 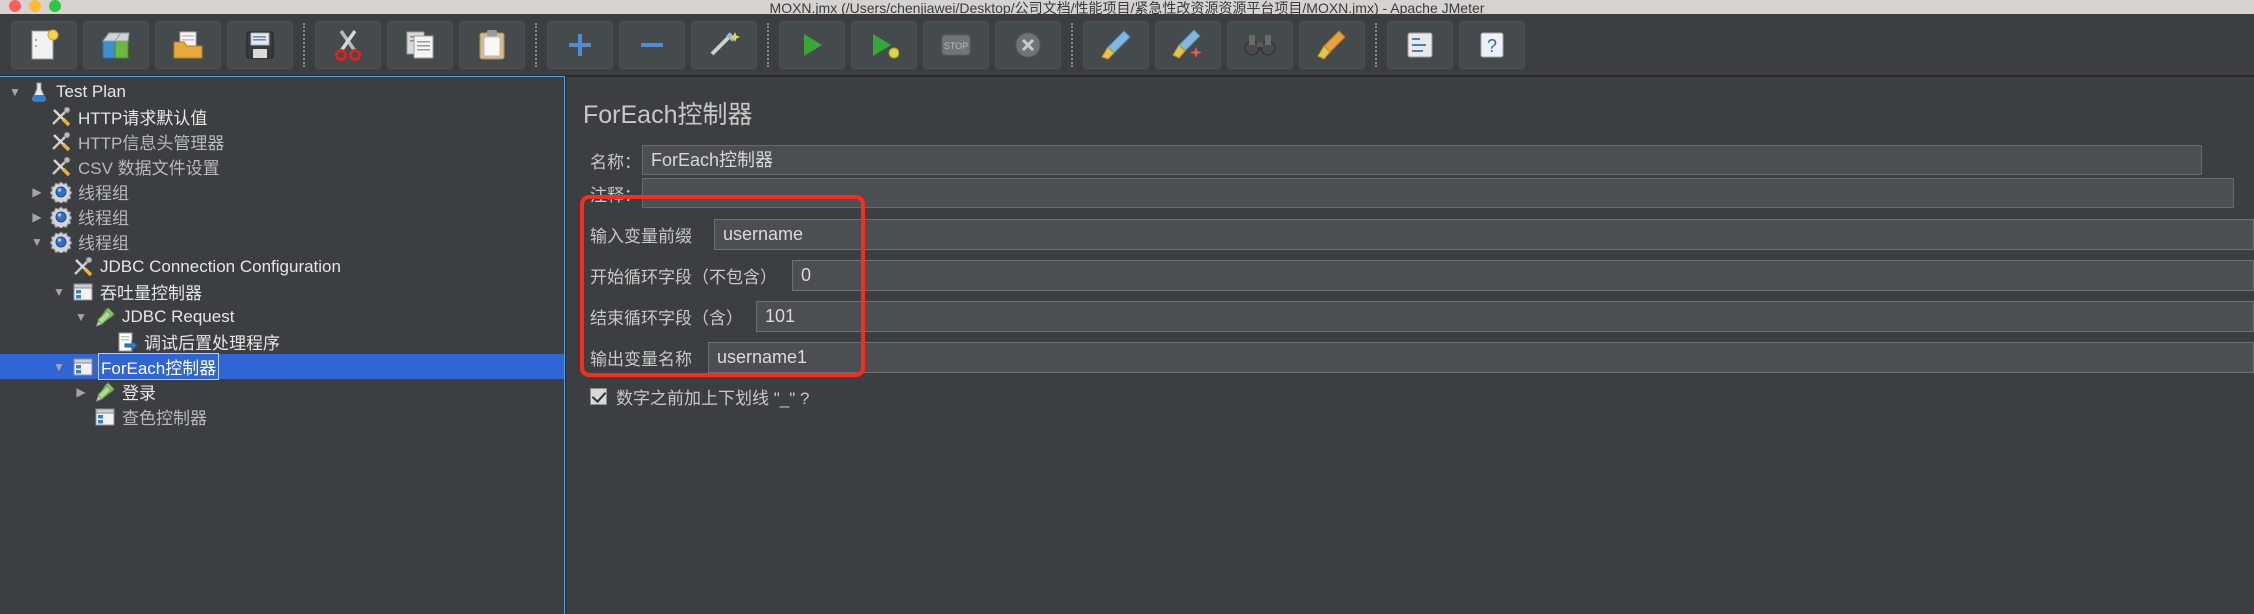 I want to click on templates-button, so click(x=116, y=44).